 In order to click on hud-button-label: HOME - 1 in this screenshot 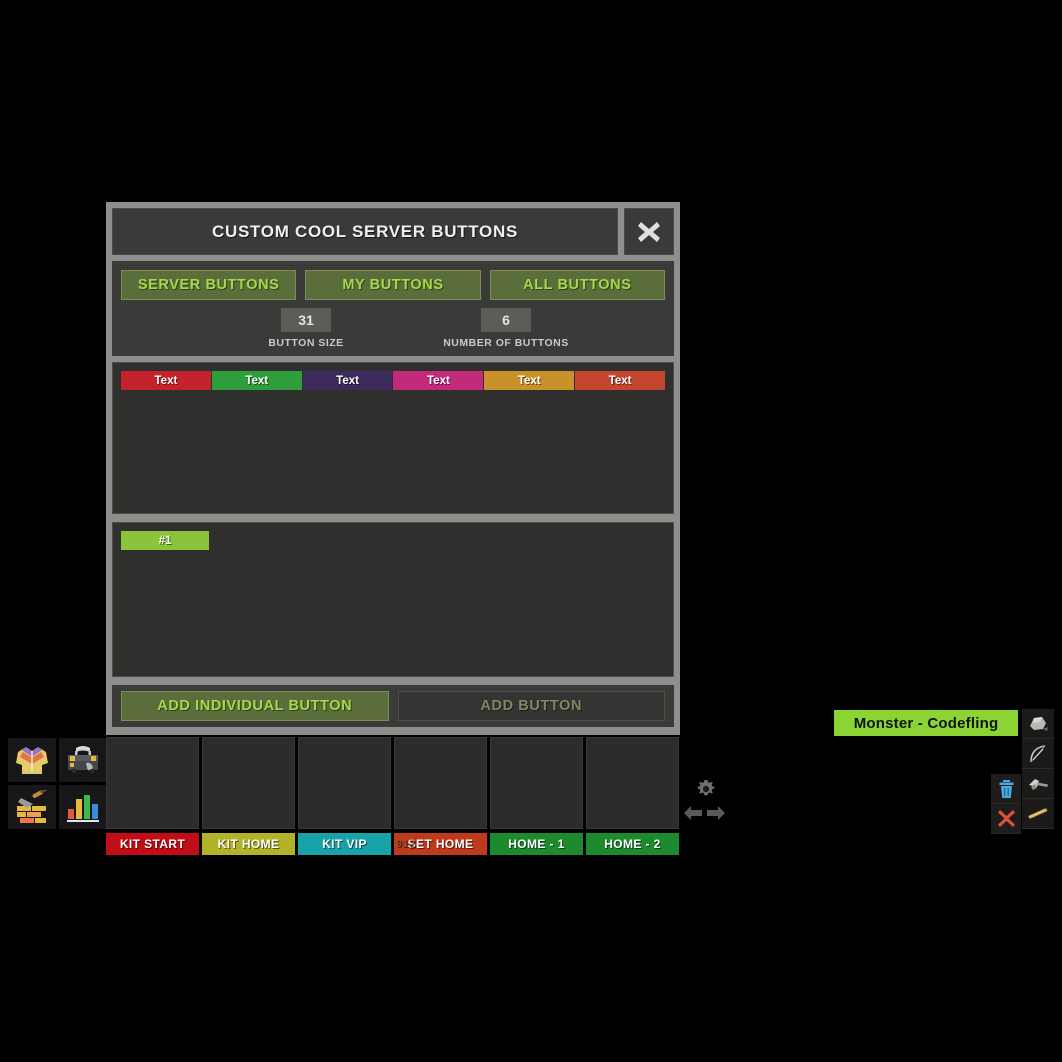, I will do `click(536, 844)`.